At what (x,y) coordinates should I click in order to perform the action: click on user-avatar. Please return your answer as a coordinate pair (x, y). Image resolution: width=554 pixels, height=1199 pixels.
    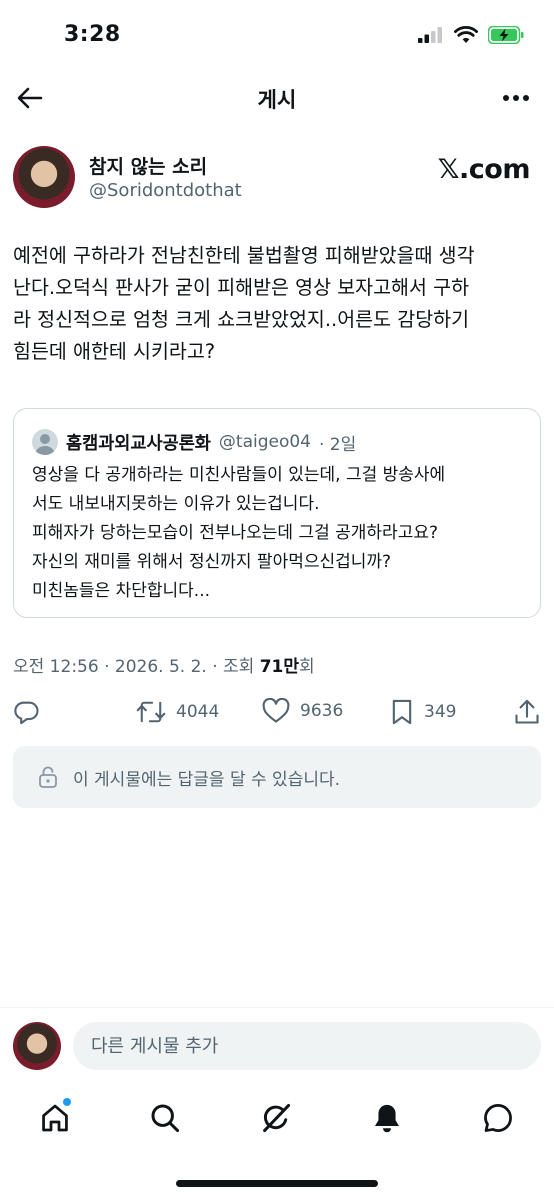
    Looking at the image, I should click on (37, 1046).